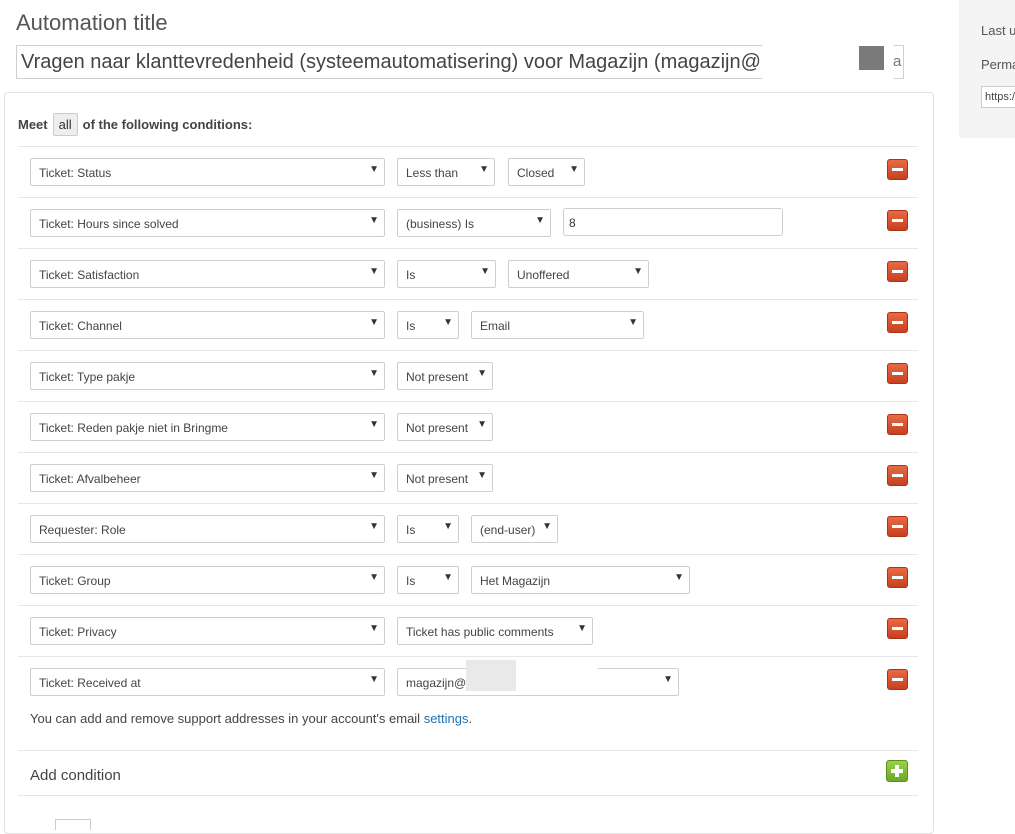 This screenshot has width=1015, height=834. What do you see at coordinates (207, 172) in the screenshot?
I see `condition-field-select: Ticket: Status ▼` at bounding box center [207, 172].